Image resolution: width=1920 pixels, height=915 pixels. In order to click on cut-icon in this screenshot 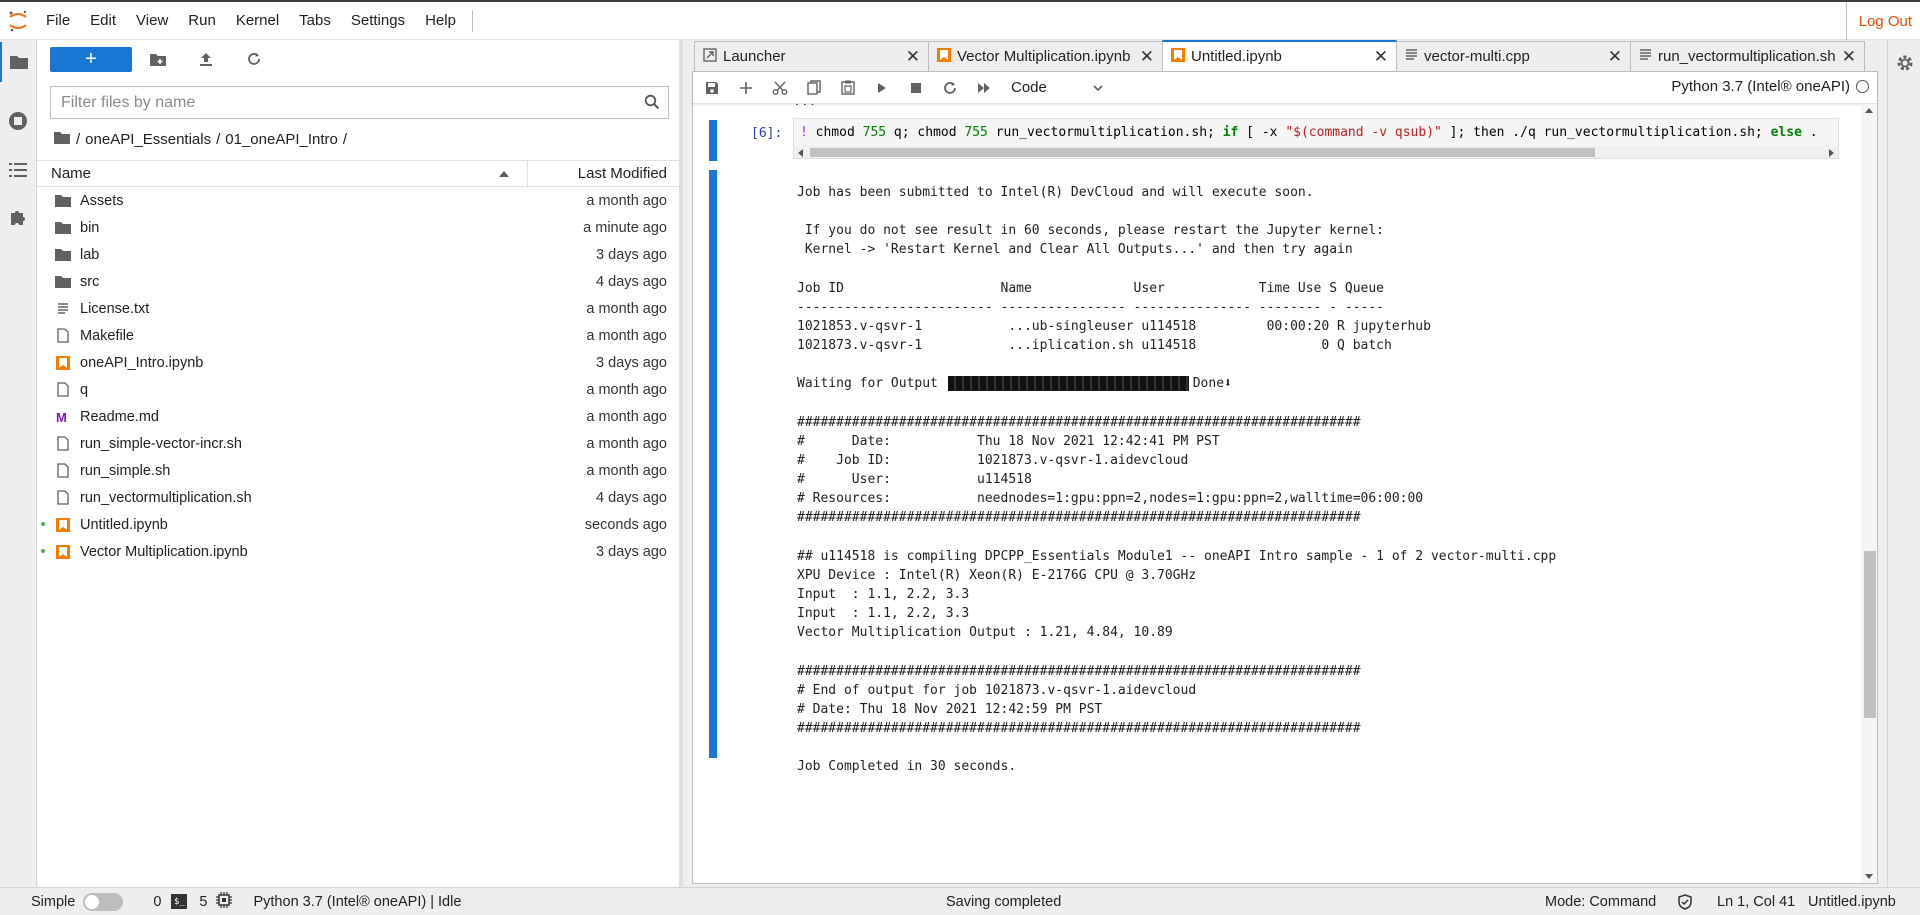, I will do `click(780, 88)`.